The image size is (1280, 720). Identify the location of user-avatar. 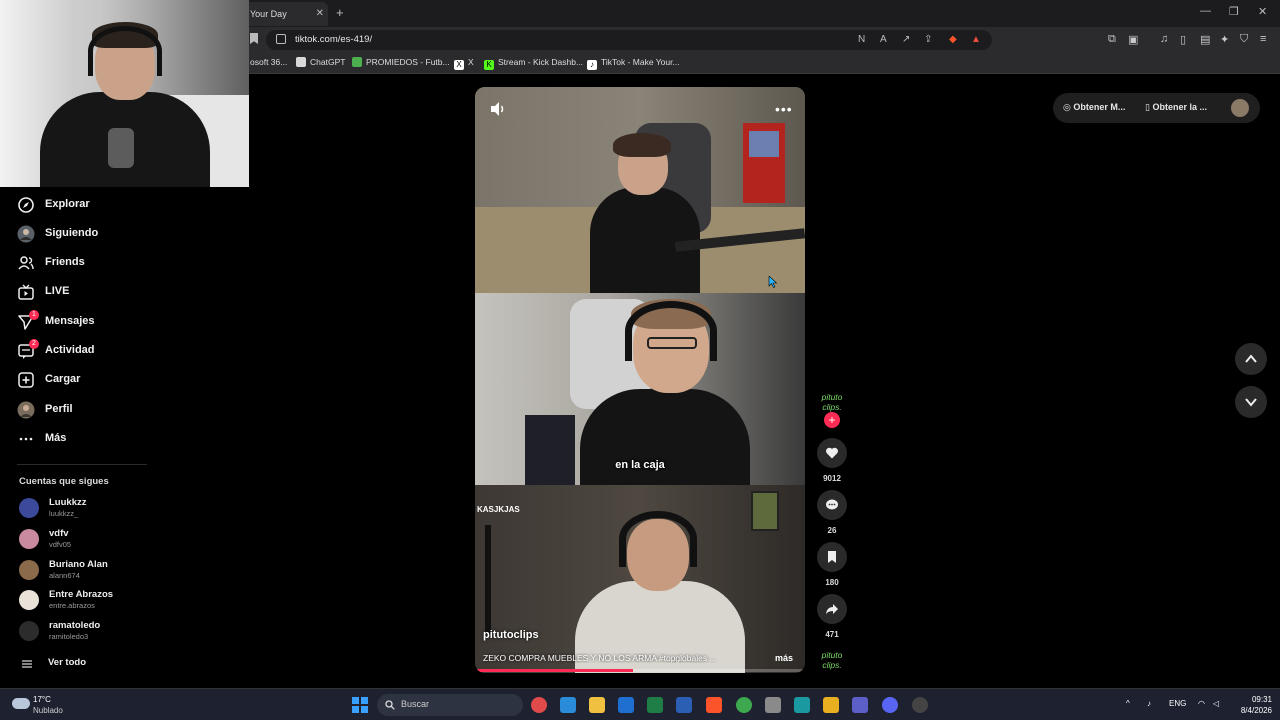
(1240, 108).